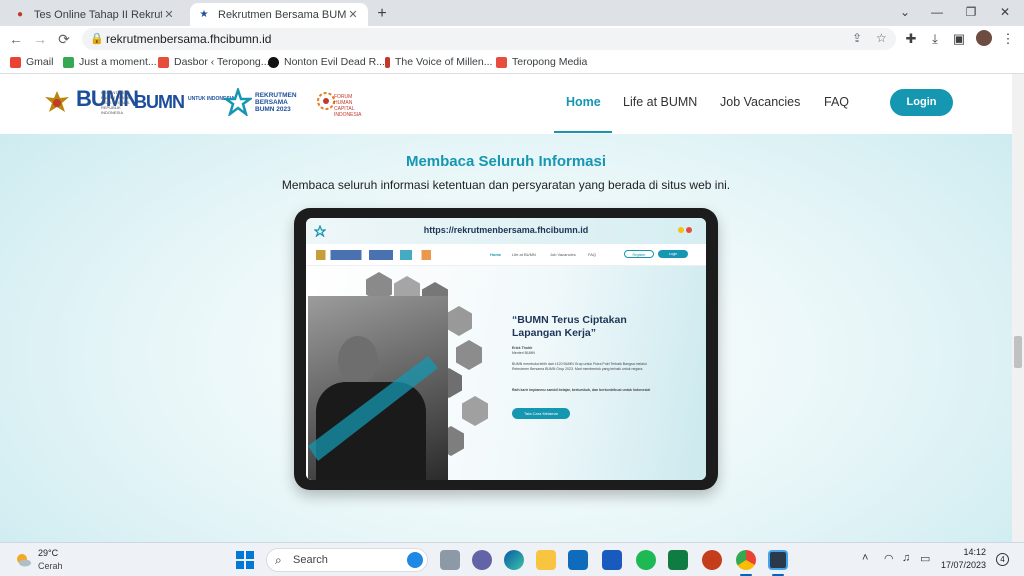 The image size is (1024, 576). Describe the element at coordinates (865, 558) in the screenshot. I see `tray-chevron-up-icon: ˄` at that location.